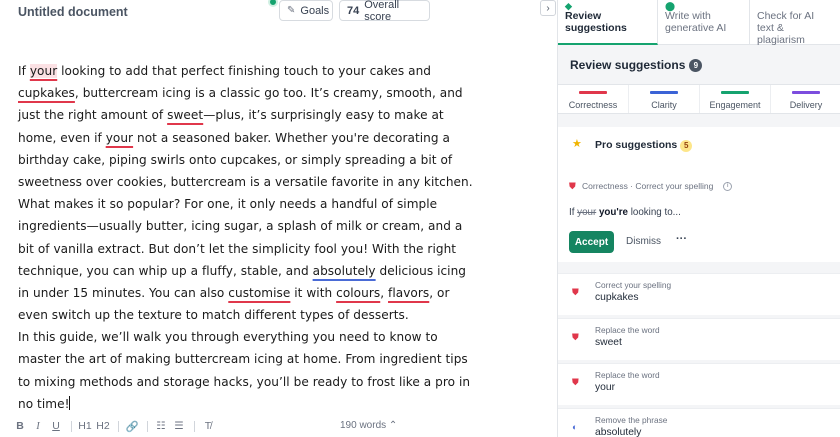 Image resolution: width=840 pixels, height=437 pixels. Describe the element at coordinates (608, 22) in the screenshot. I see `tab-review-suggestions: ◆ Review suggestions` at that location.